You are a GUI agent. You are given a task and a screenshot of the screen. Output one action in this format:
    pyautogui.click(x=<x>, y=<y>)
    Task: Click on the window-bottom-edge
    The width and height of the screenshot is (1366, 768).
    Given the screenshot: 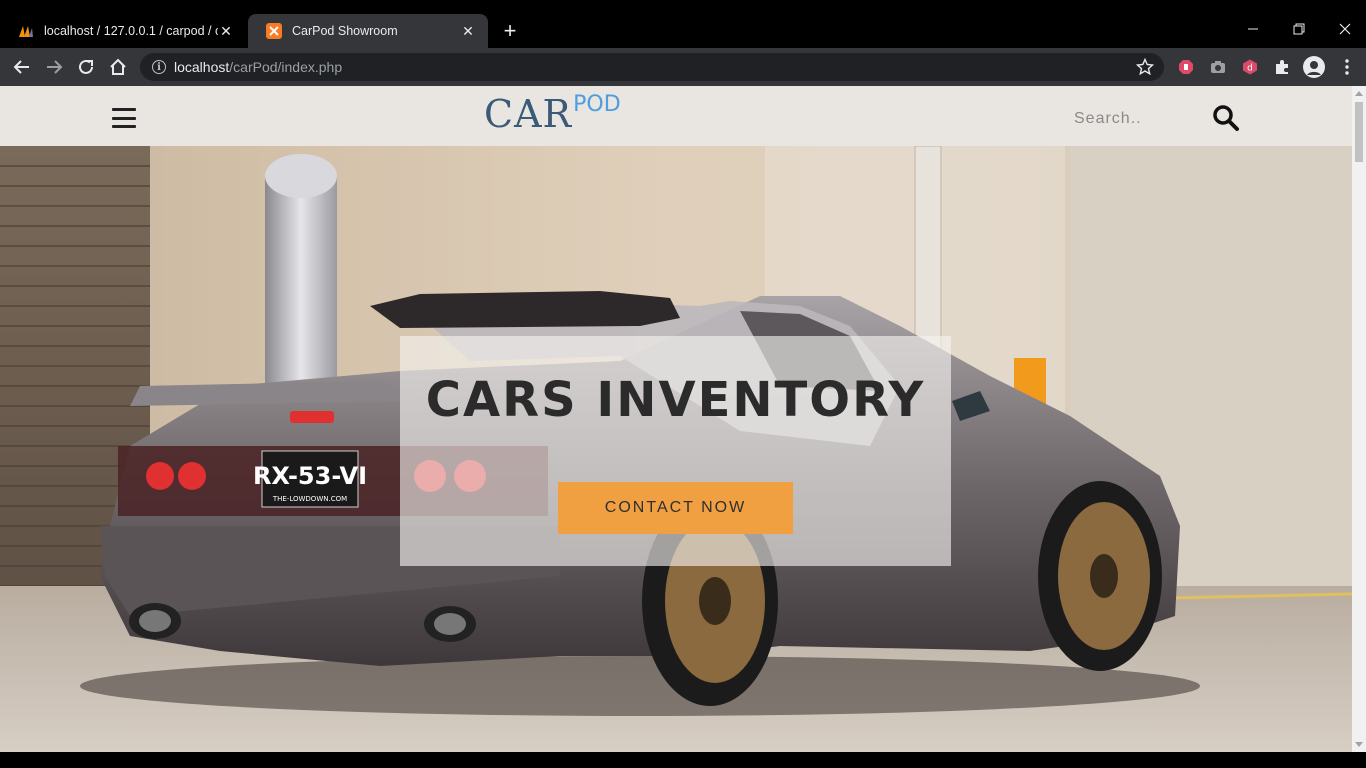 What is the action you would take?
    pyautogui.click(x=683, y=760)
    